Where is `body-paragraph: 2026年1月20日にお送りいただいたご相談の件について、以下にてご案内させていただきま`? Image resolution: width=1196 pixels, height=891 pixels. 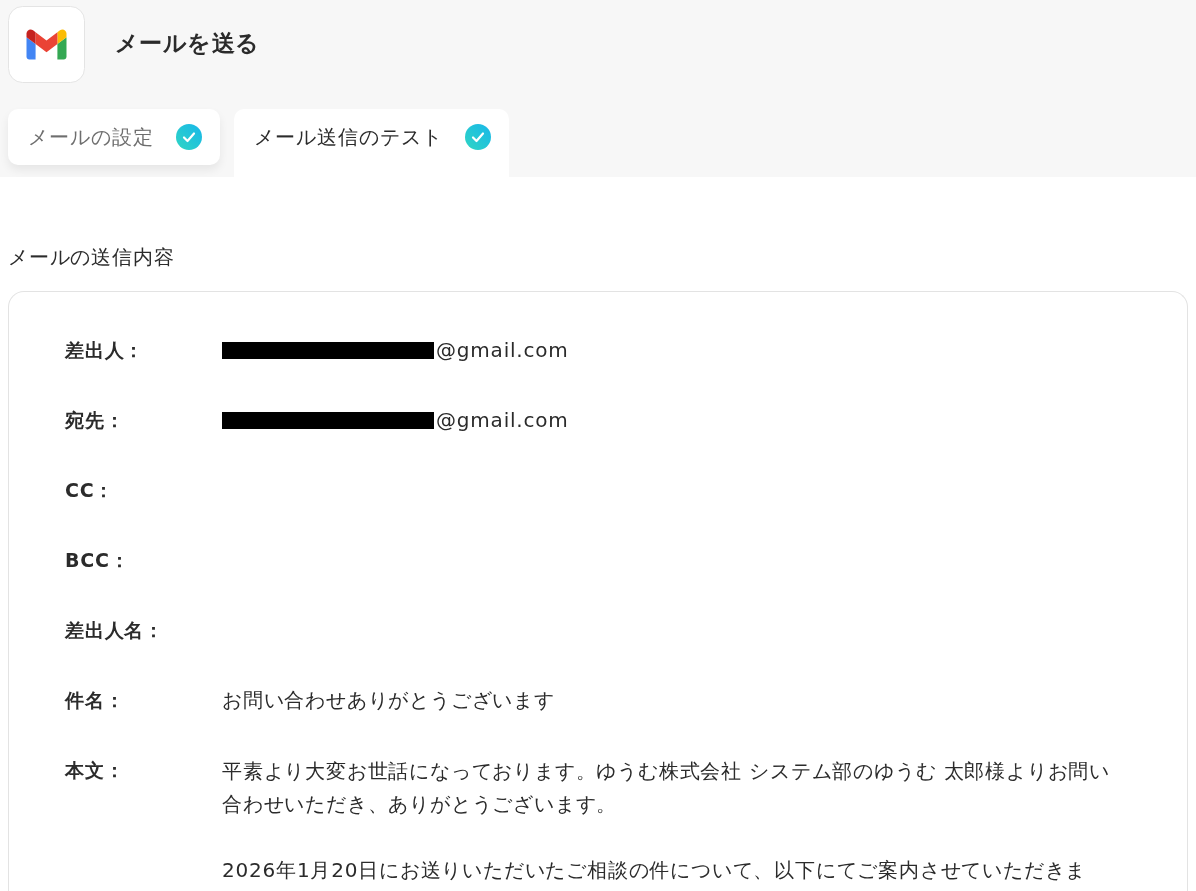 body-paragraph: 2026年1月20日にお送りいただいたご相談の件について、以下にてご案内させていただきま is located at coordinates (655, 870).